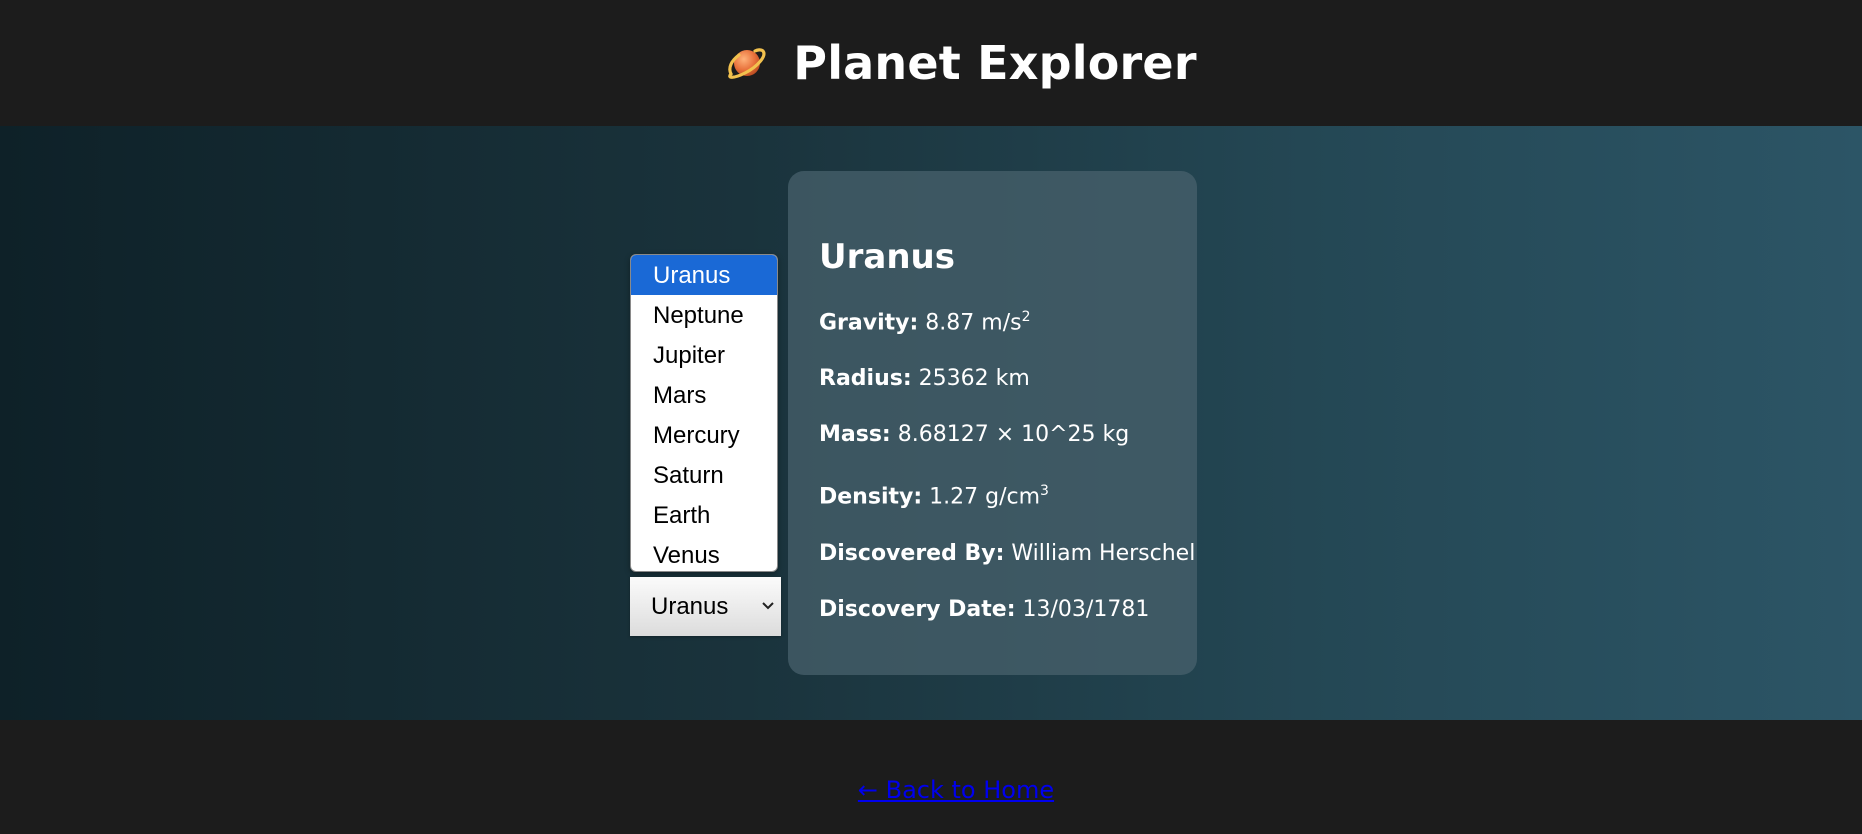 Image resolution: width=1862 pixels, height=834 pixels. What do you see at coordinates (973, 323) in the screenshot?
I see `gravity-value: 8.87 m/s` at bounding box center [973, 323].